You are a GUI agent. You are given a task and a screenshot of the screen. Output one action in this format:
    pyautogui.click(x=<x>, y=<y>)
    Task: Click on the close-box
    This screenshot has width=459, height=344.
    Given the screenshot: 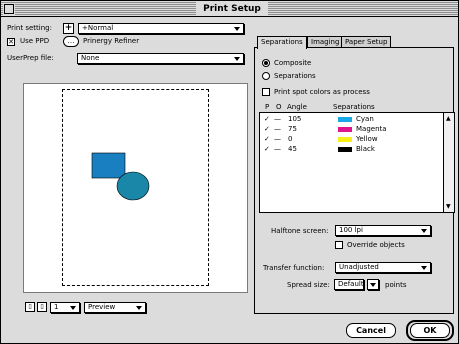 What is the action you would take?
    pyautogui.click(x=9, y=9)
    